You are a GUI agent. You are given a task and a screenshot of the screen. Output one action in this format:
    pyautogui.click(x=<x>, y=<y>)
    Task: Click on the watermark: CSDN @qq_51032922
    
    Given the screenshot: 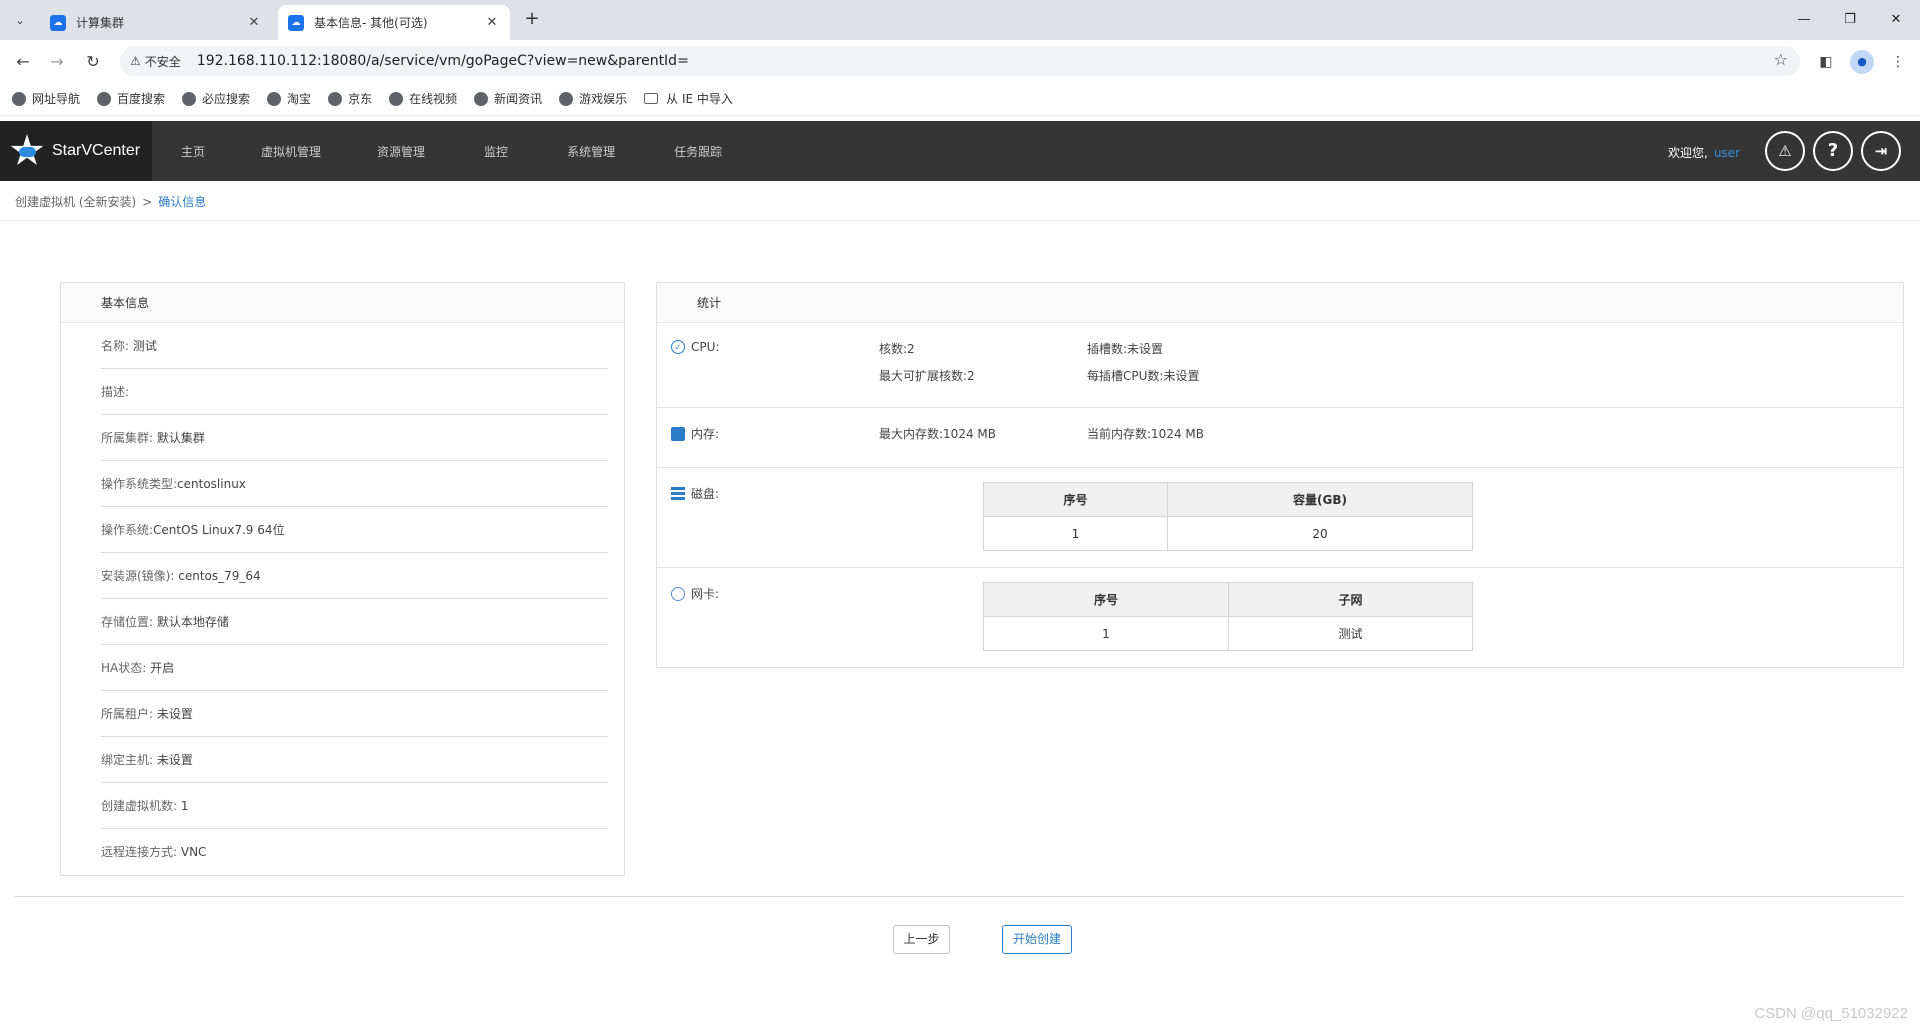 What is the action you would take?
    pyautogui.click(x=1831, y=1013)
    